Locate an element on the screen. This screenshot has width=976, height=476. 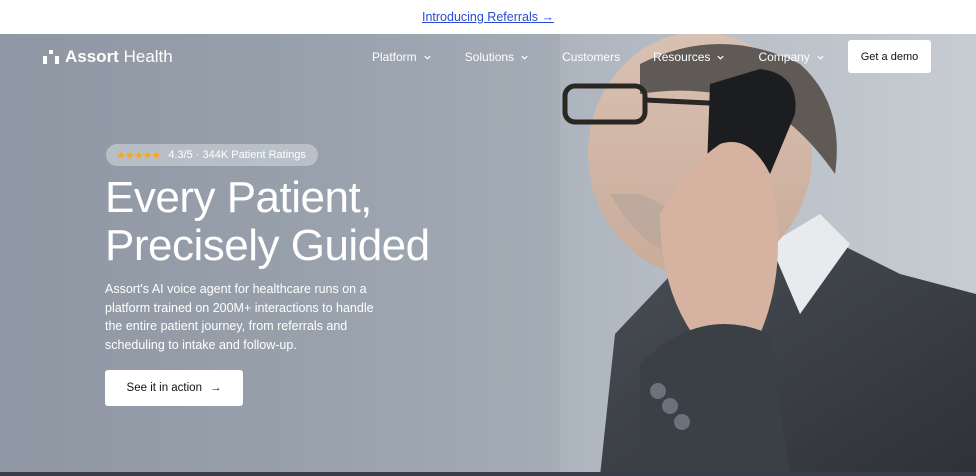
rating-badge: ★★★★★ 4.3/5 · 344K Patient Ratings is located at coordinates (212, 155).